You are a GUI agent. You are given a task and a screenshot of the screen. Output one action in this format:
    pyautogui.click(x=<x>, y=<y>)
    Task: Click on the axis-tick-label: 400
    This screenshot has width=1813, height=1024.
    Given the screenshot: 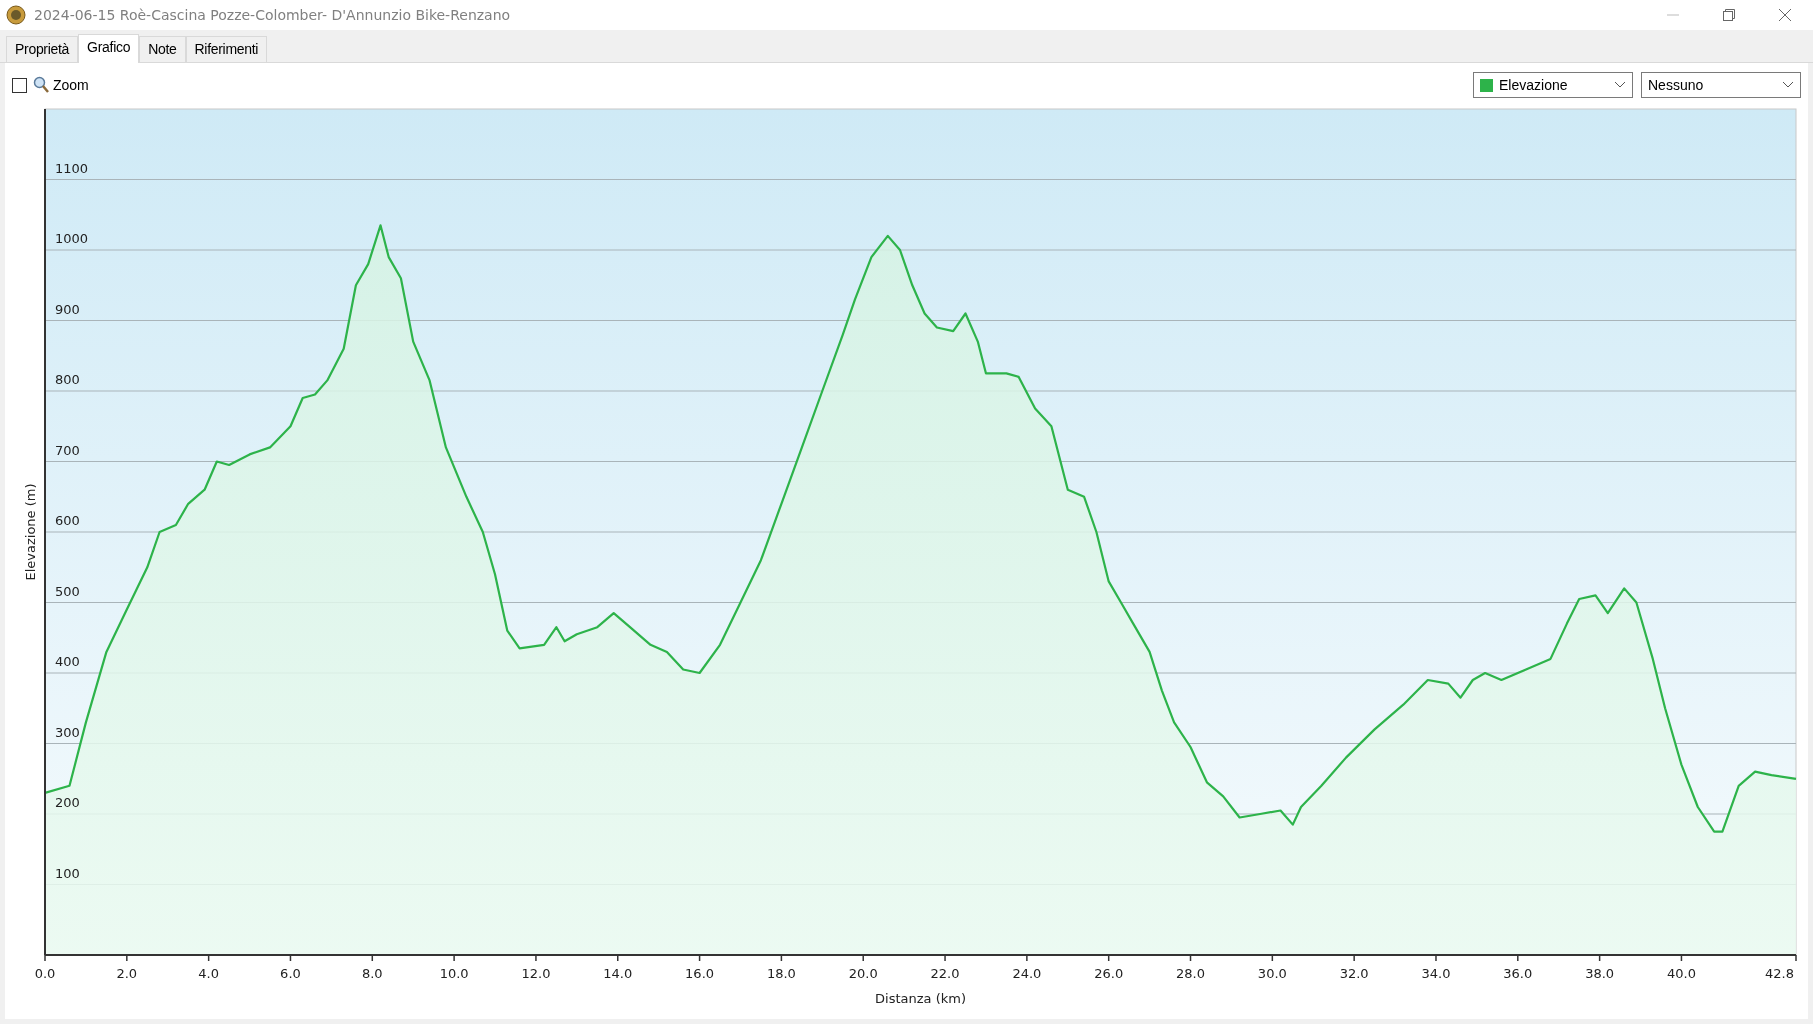 What is the action you would take?
    pyautogui.click(x=67, y=661)
    